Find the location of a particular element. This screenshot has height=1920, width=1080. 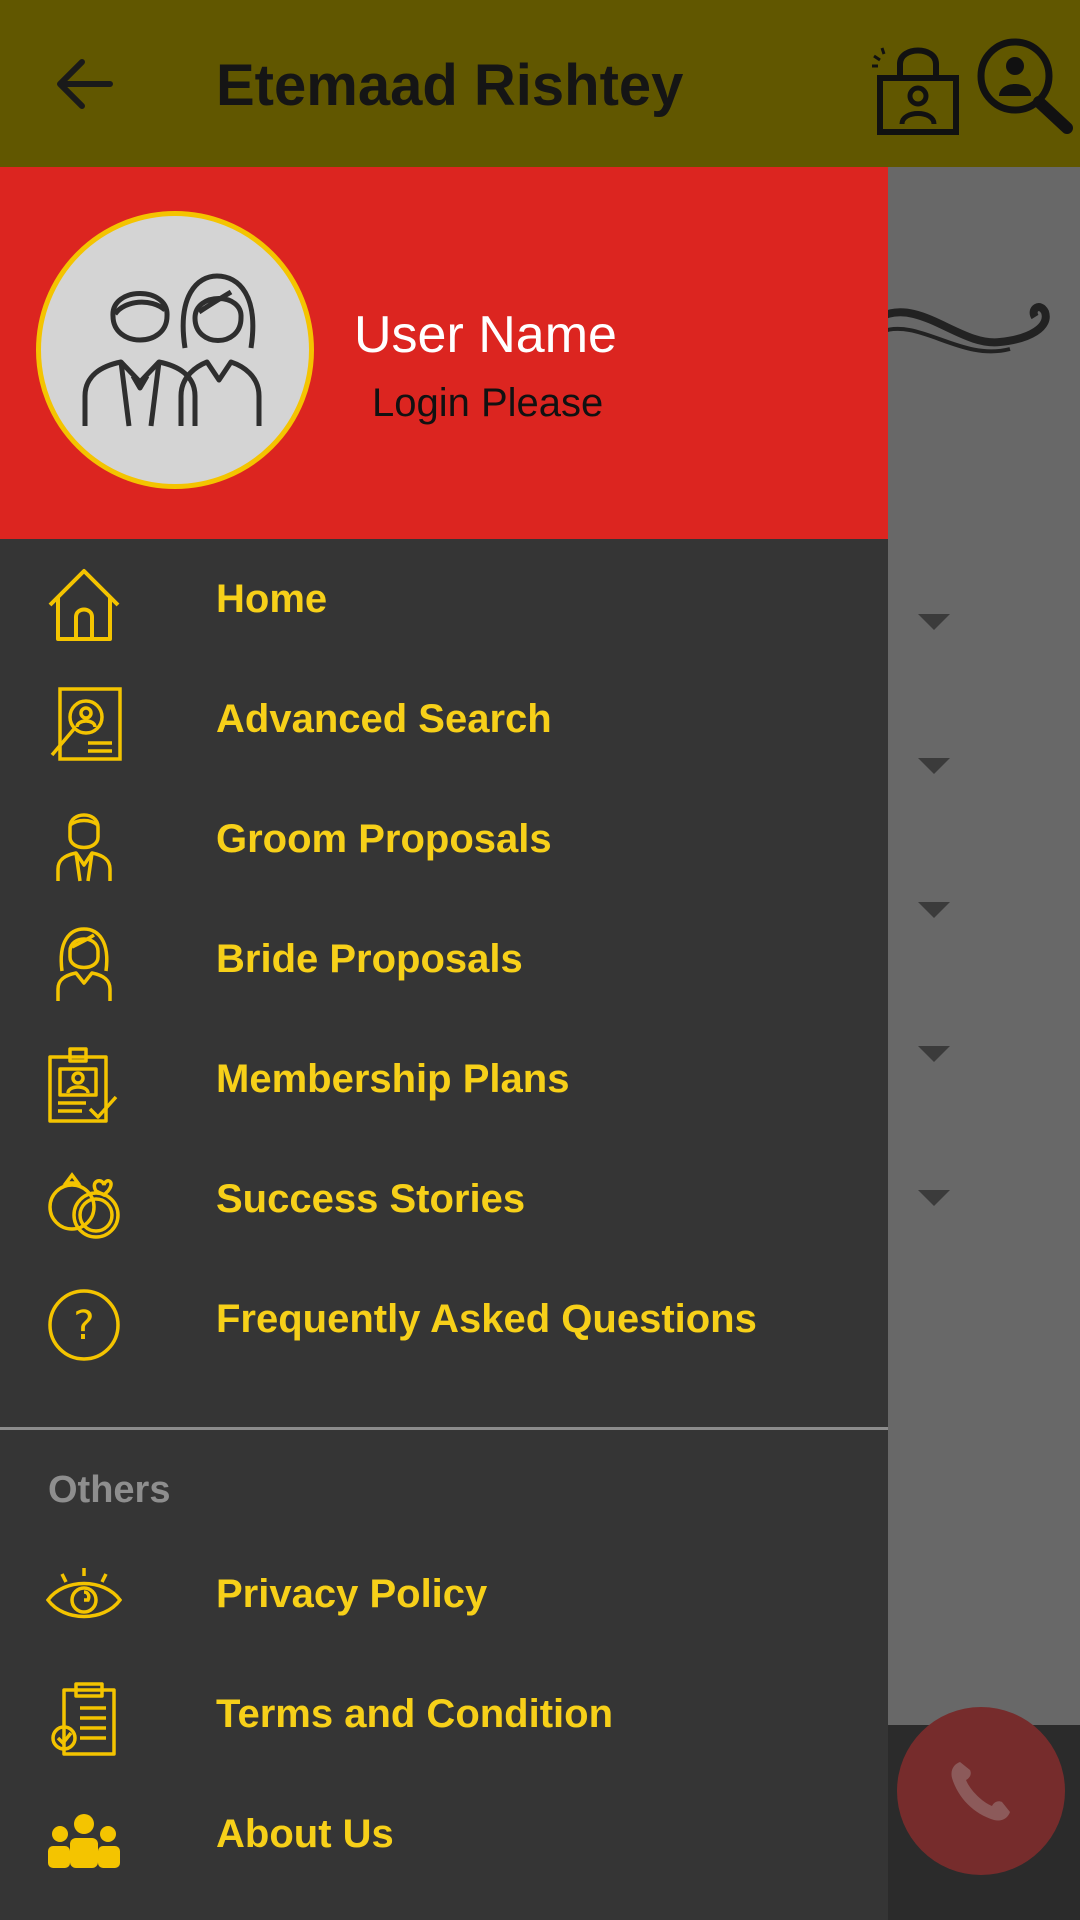

call-fab is located at coordinates (981, 1791).